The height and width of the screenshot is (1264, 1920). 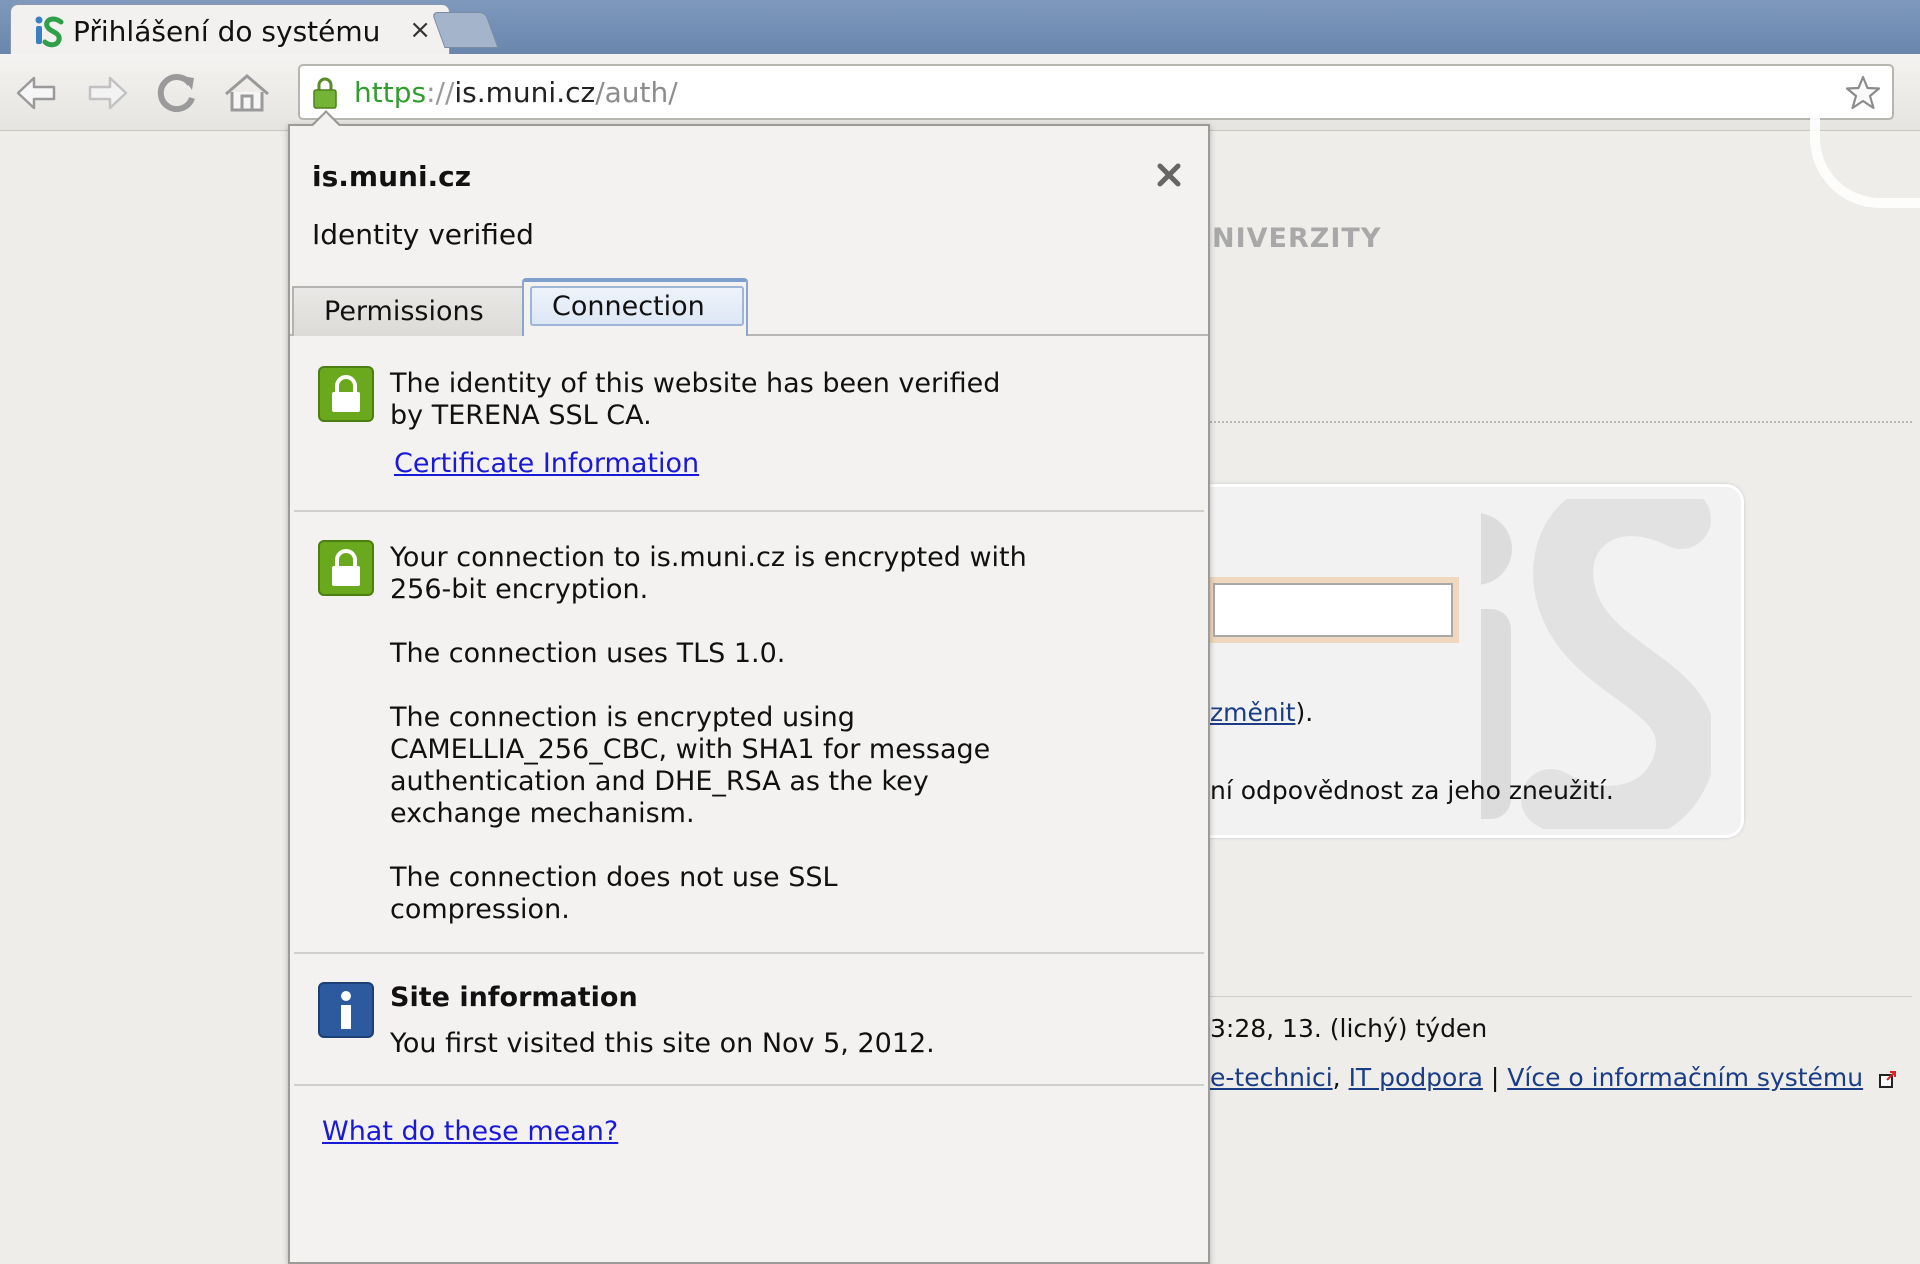 I want to click on home-icon, so click(x=247, y=93).